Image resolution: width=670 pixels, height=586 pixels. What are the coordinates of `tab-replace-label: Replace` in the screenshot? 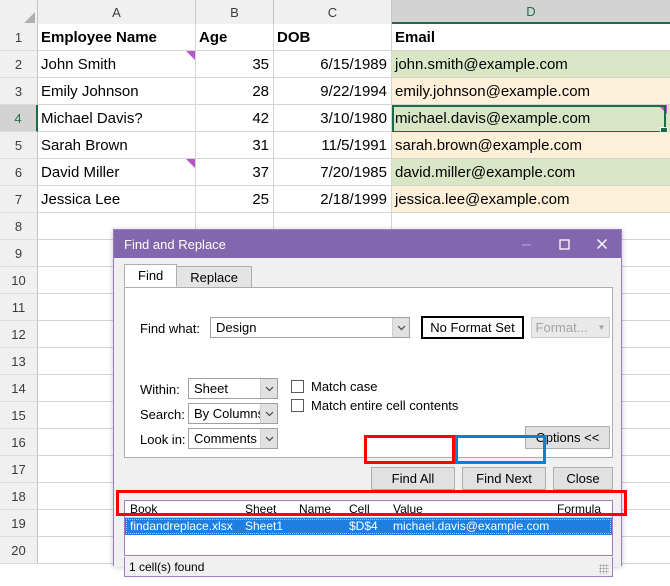 It's located at (214, 277).